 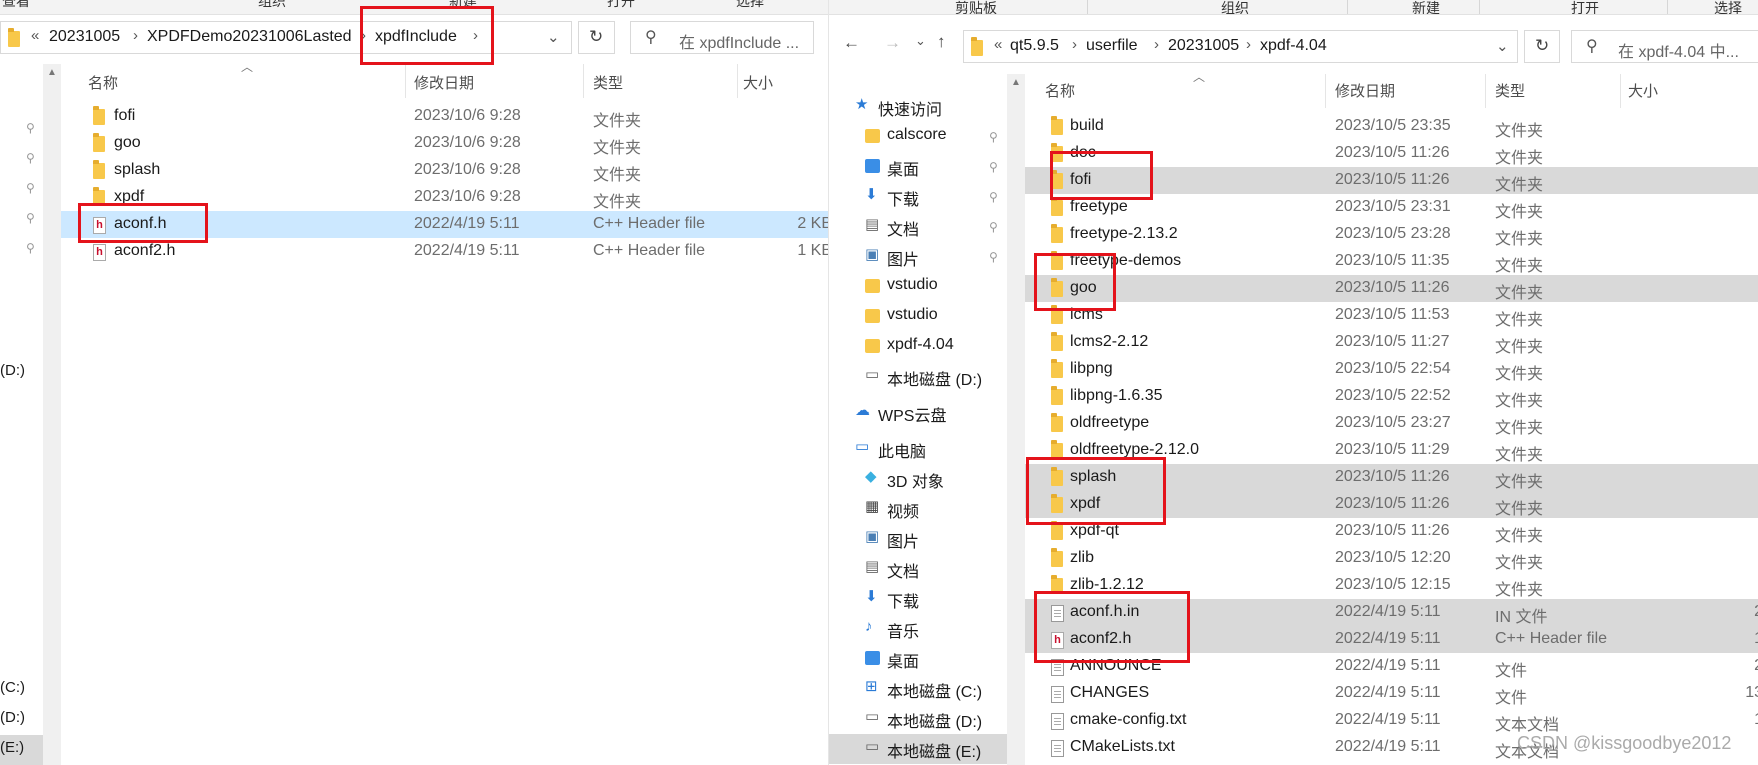 I want to click on nav-item: 桌面 ⚲, so click(x=918, y=167).